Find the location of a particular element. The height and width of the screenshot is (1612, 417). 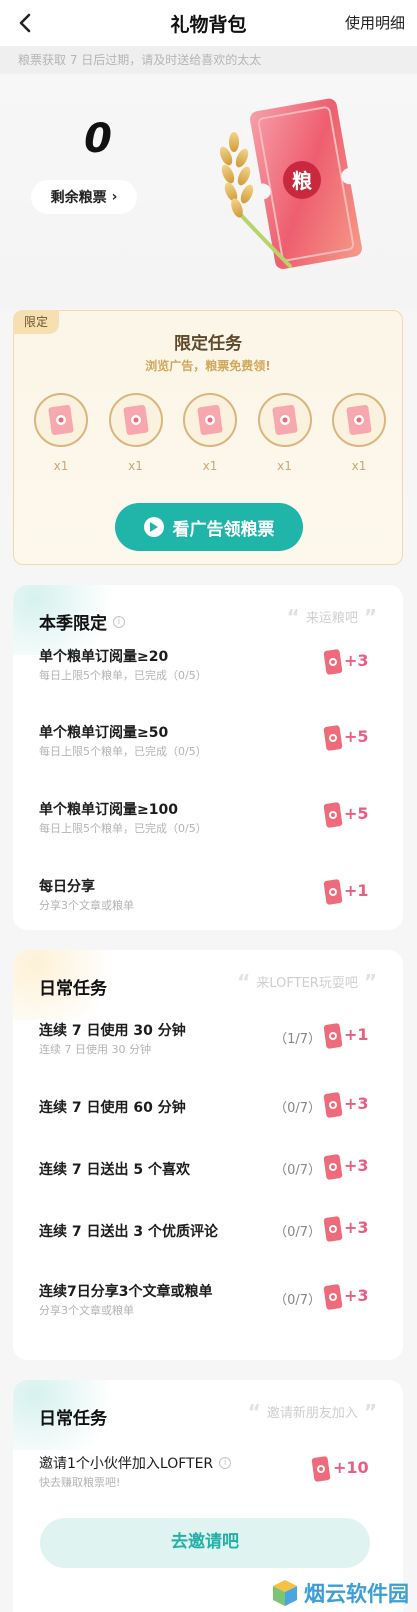

slogan-text: 来LOFTER玩耍吧 is located at coordinates (307, 983).